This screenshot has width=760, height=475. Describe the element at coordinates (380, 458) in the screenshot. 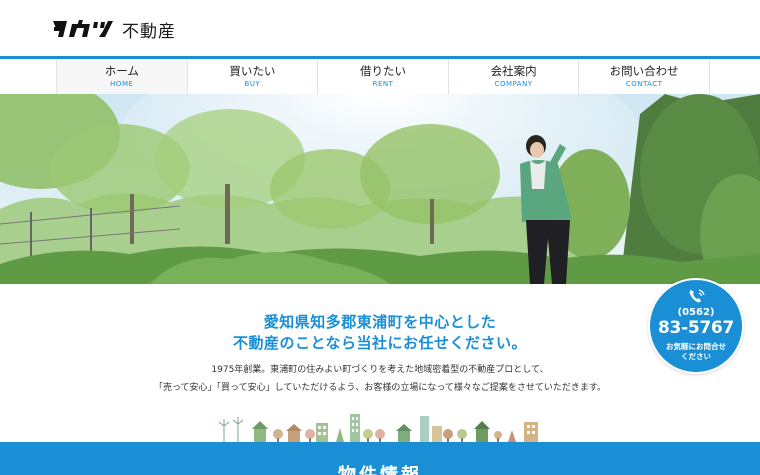

I see `property-info-section: 物件情報` at that location.